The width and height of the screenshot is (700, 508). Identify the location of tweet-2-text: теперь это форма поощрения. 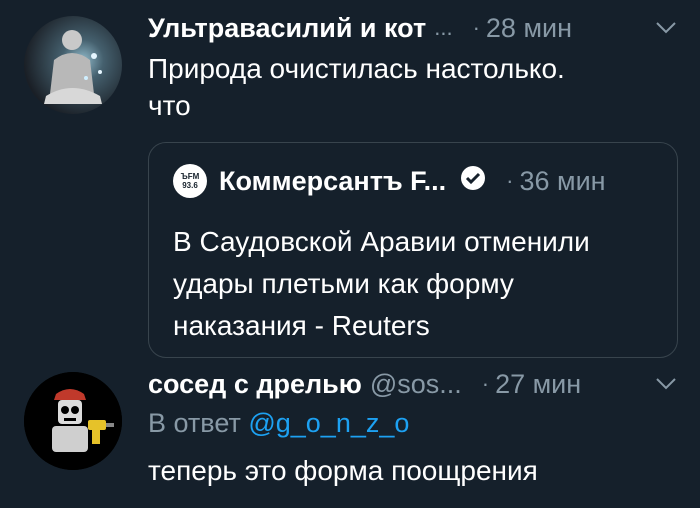
(343, 470).